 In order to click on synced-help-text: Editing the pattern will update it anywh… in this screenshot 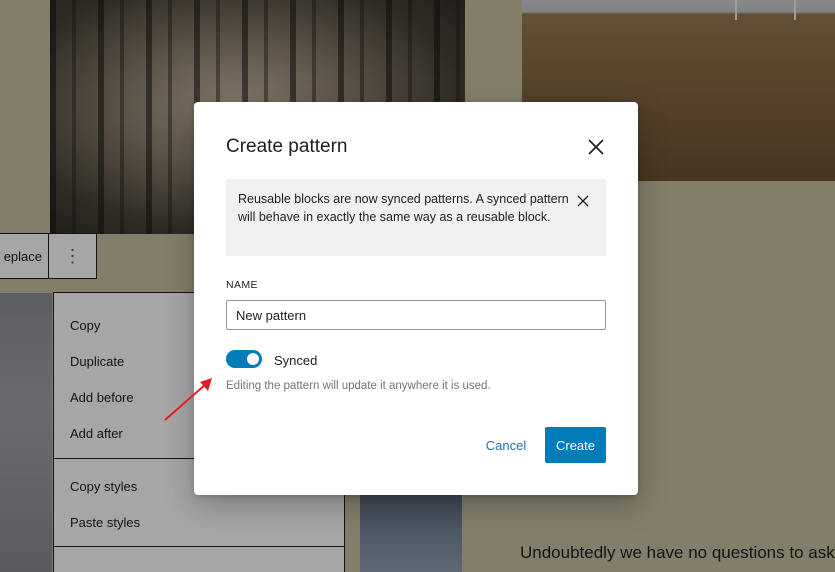, I will do `click(358, 386)`.